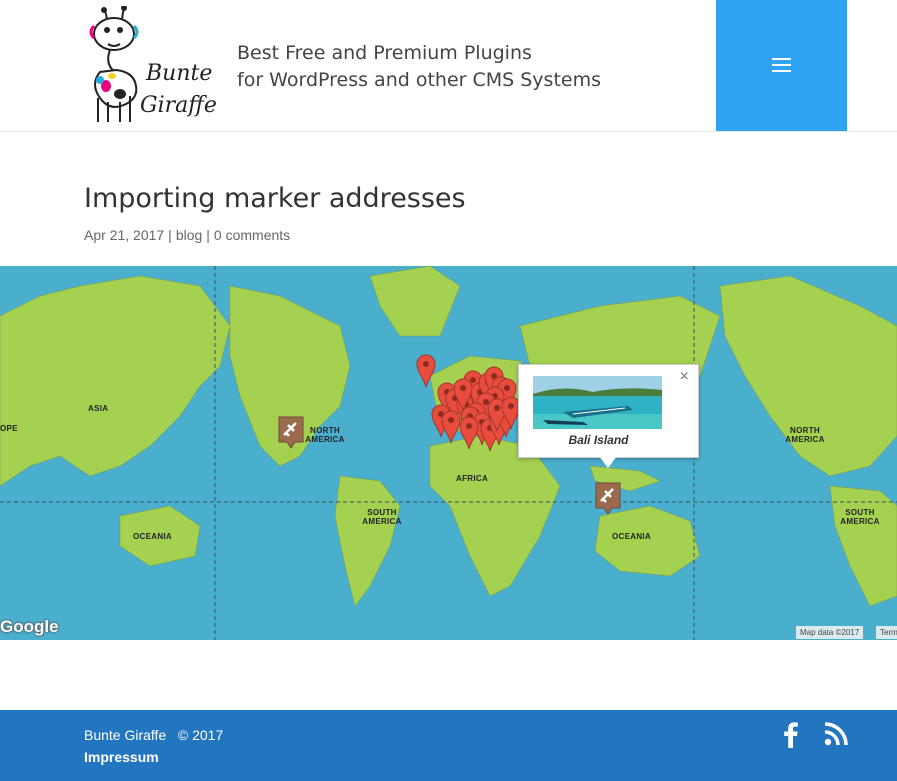 This screenshot has width=897, height=781. Describe the element at coordinates (886, 632) in the screenshot. I see `terms-link: Terms` at that location.